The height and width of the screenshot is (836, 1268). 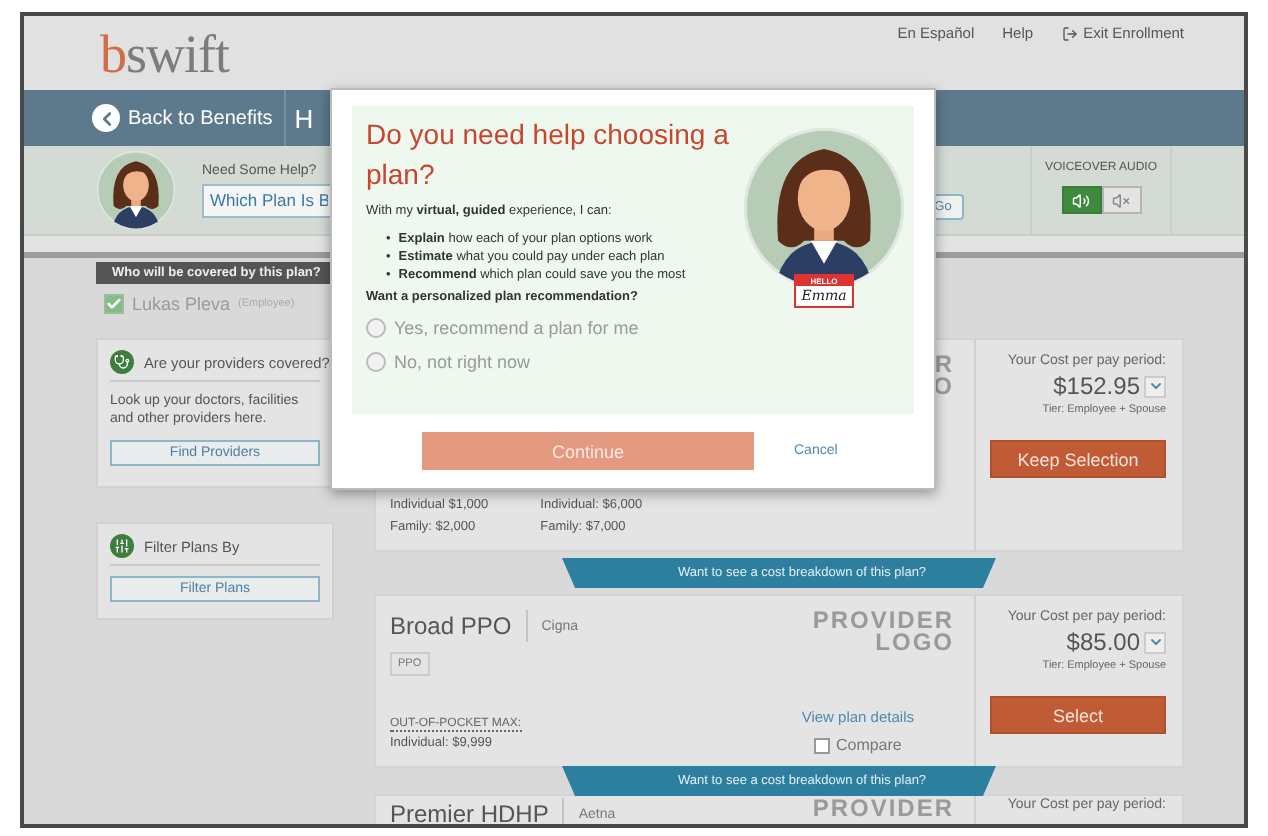 What do you see at coordinates (1096, 386) in the screenshot?
I see `price: $152.95` at bounding box center [1096, 386].